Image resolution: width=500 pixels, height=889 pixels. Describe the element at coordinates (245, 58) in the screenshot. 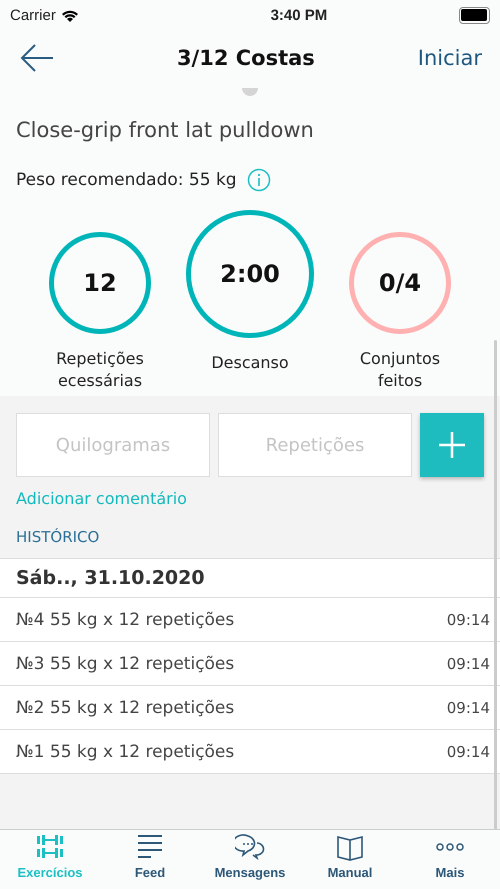

I see `screen-title: 3/12 Costas` at that location.